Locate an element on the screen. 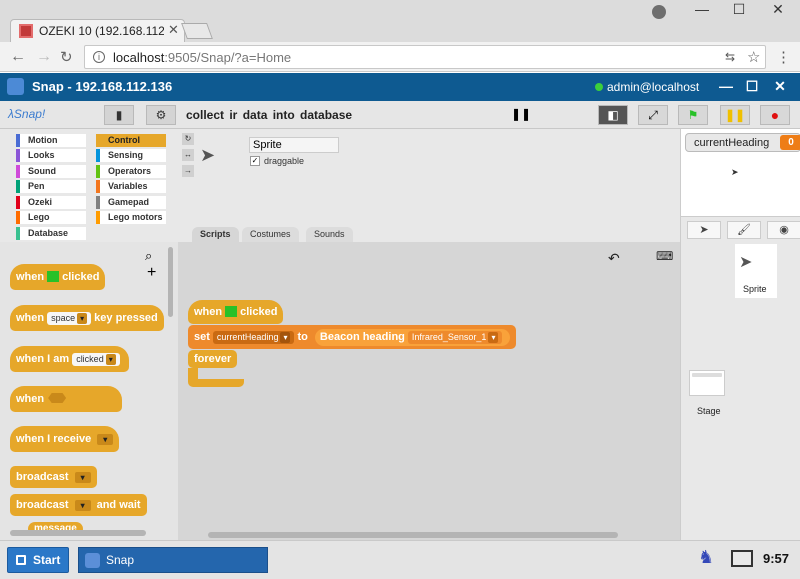 This screenshot has height=579, width=800. taskbar: Start Snap ♞ 9:57 is located at coordinates (400, 559).